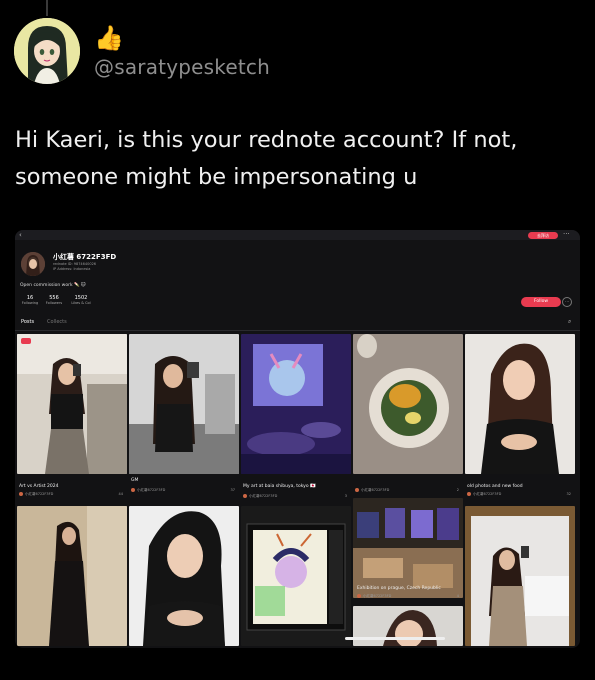  I want to click on post-likes: 4, so click(457, 596).